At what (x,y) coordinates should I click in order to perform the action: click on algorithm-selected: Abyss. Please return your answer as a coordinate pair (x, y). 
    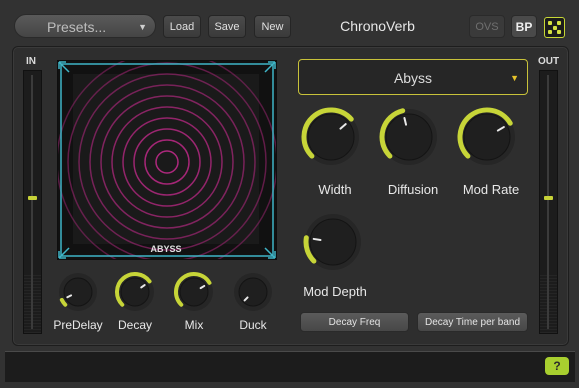
    Looking at the image, I should click on (413, 78).